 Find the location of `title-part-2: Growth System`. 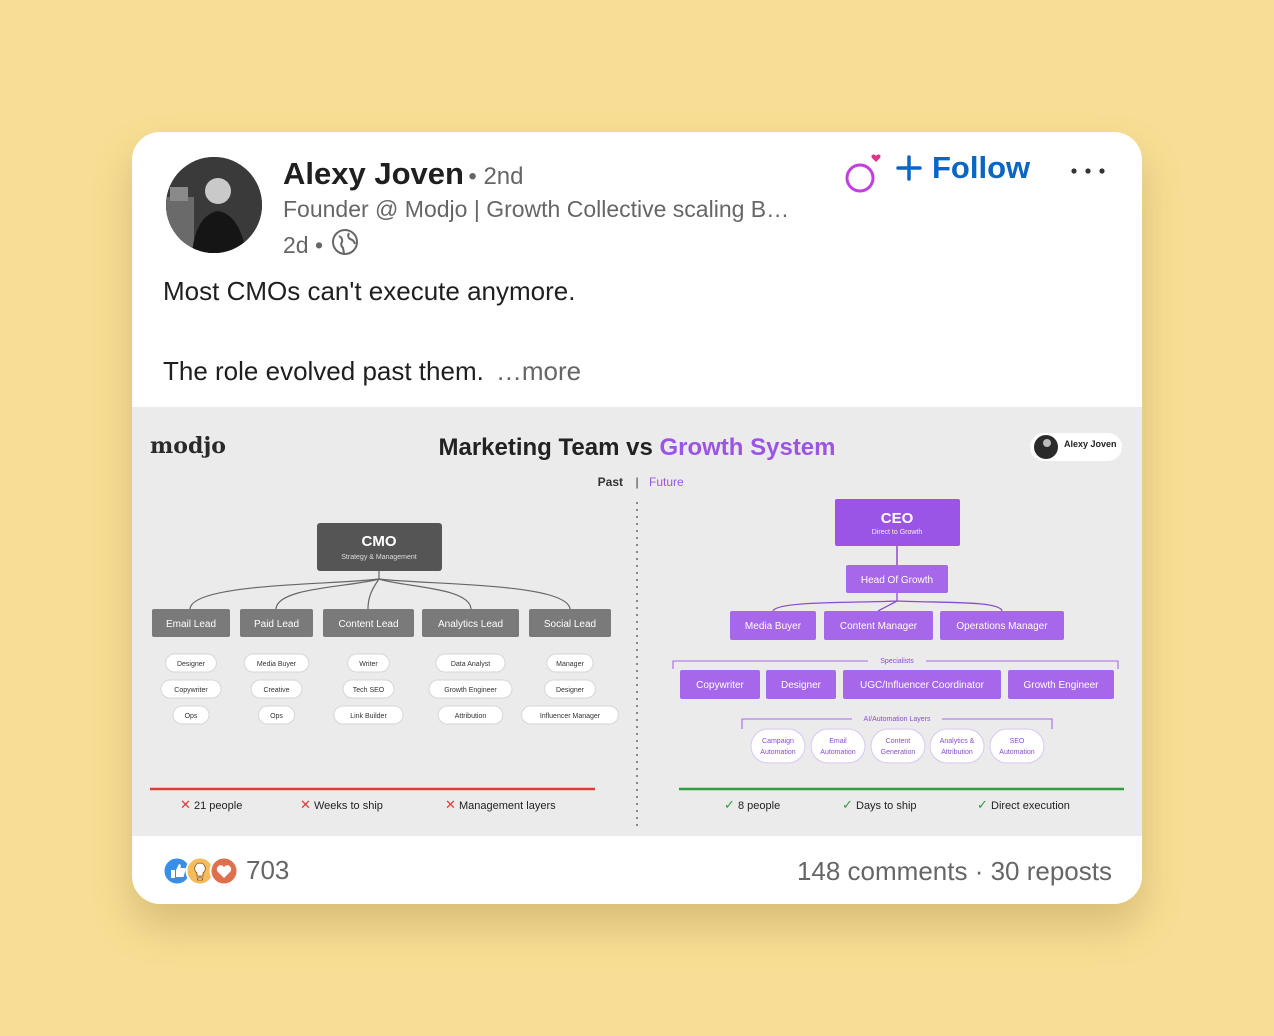

title-part-2: Growth System is located at coordinates (747, 447).